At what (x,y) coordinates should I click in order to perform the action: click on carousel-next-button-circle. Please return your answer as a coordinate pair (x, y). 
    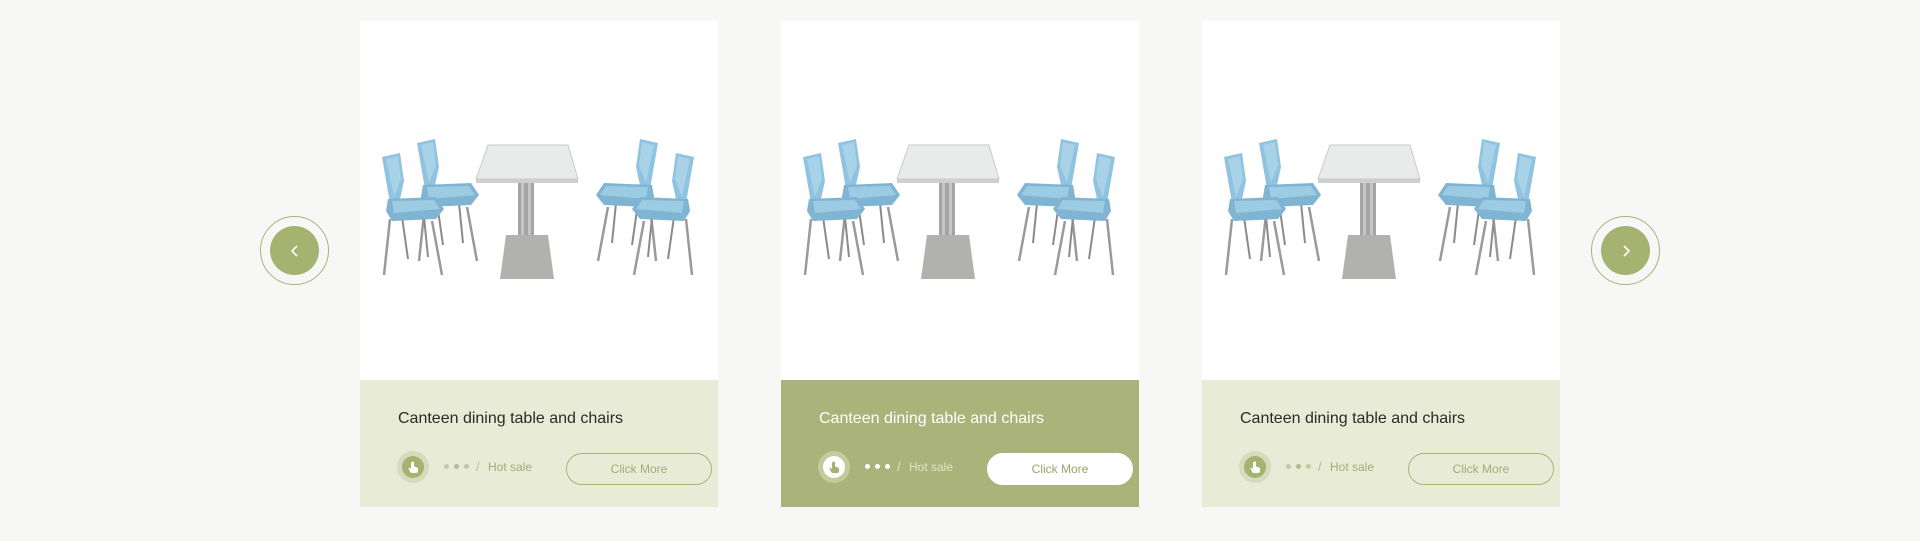
    Looking at the image, I should click on (1625, 250).